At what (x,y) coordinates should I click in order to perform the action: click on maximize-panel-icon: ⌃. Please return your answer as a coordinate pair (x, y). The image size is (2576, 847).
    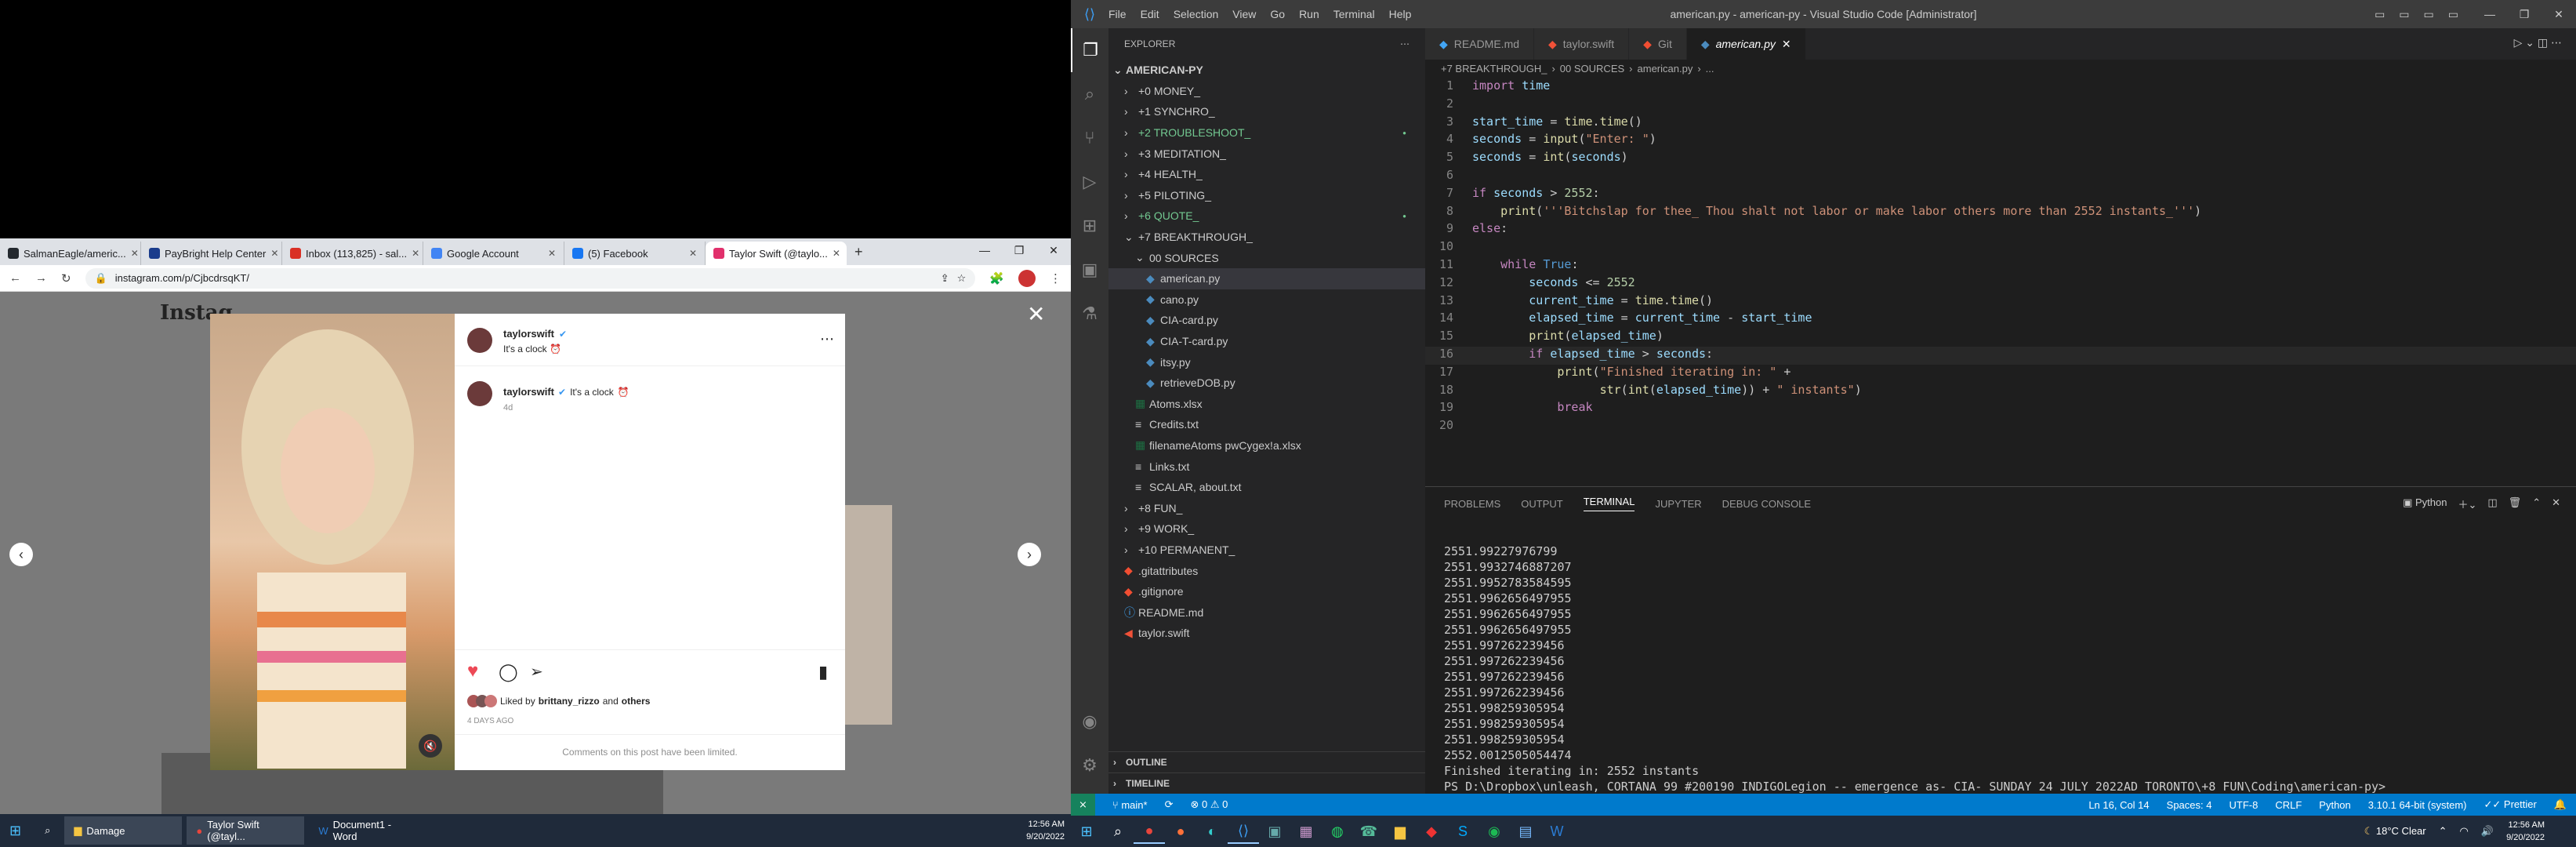
    Looking at the image, I should click on (2536, 503).